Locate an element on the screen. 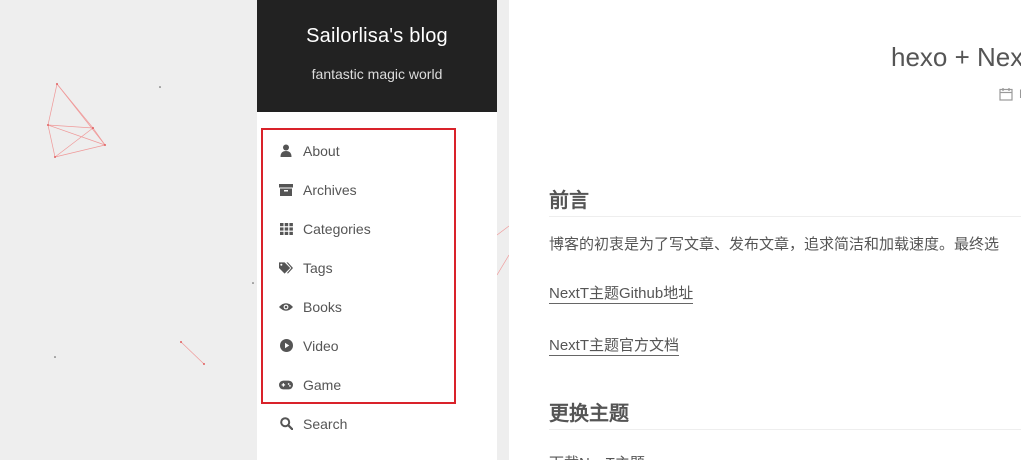 This screenshot has width=1021, height=460. menu-label: Books is located at coordinates (322, 306).